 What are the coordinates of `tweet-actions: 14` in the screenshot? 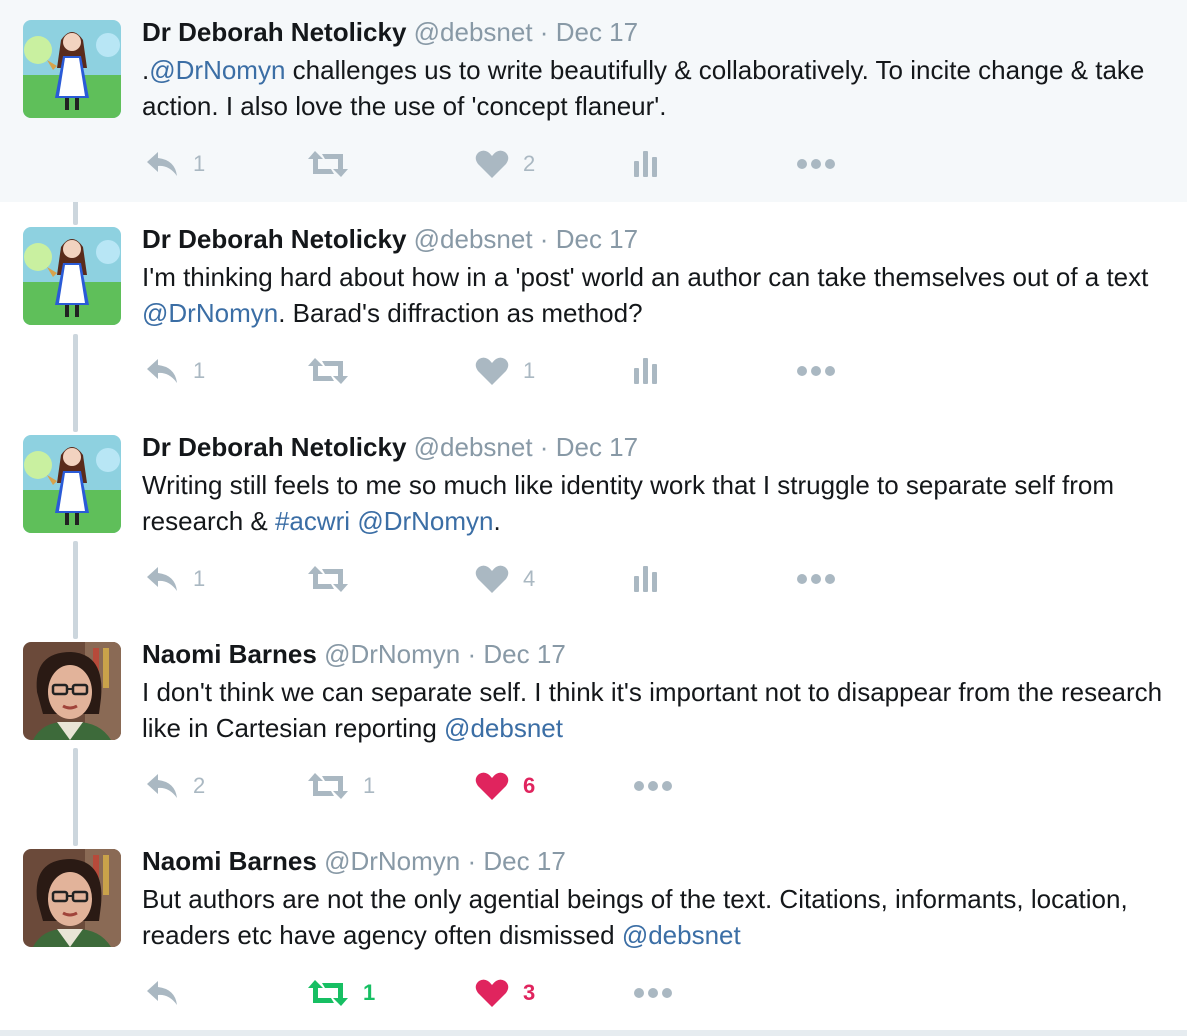 It's located at (593, 579).